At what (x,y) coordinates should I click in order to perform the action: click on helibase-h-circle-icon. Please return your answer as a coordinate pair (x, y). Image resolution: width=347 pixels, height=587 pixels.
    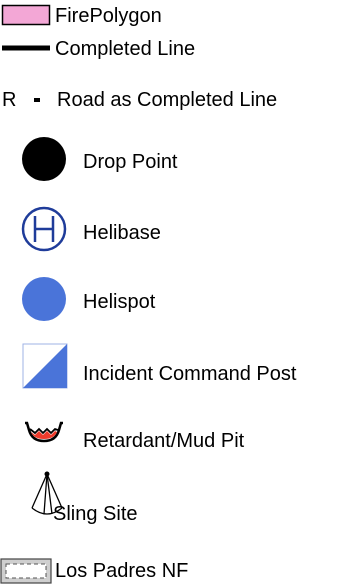
    Looking at the image, I should click on (44, 229).